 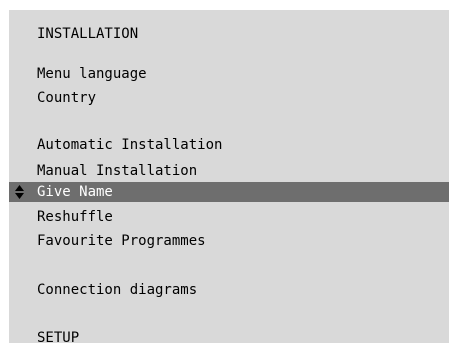 I want to click on menu-item-connection-diagrams: Connection diagrams, so click(x=229, y=290).